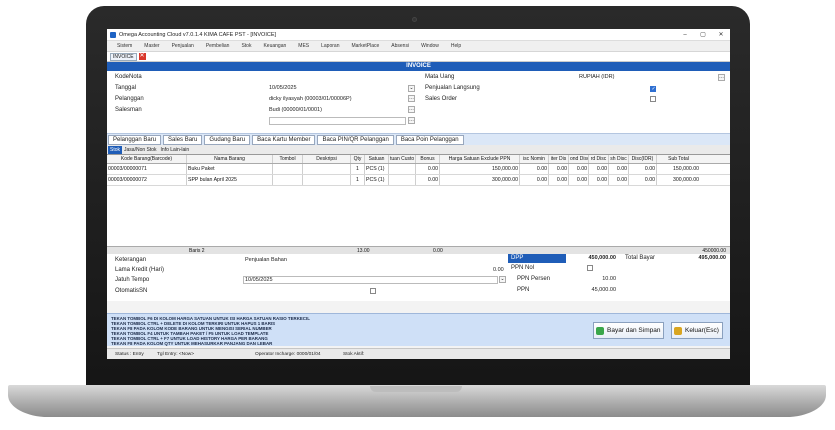 The height and width of the screenshot is (430, 835). What do you see at coordinates (685, 35) in the screenshot?
I see `minimize-button: –` at bounding box center [685, 35].